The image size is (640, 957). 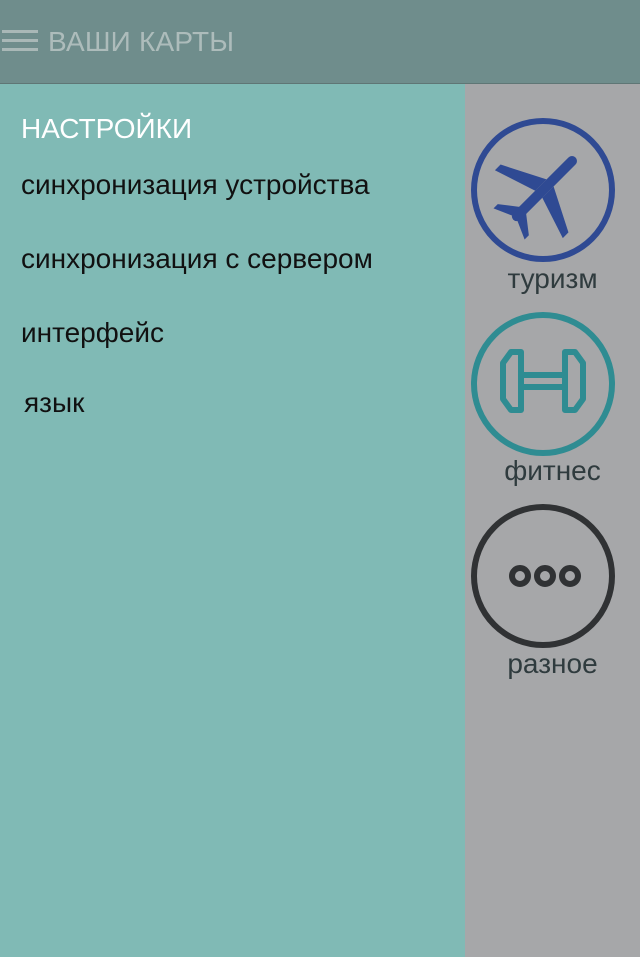 What do you see at coordinates (552, 663) in the screenshot?
I see `category-misc-label: разное` at bounding box center [552, 663].